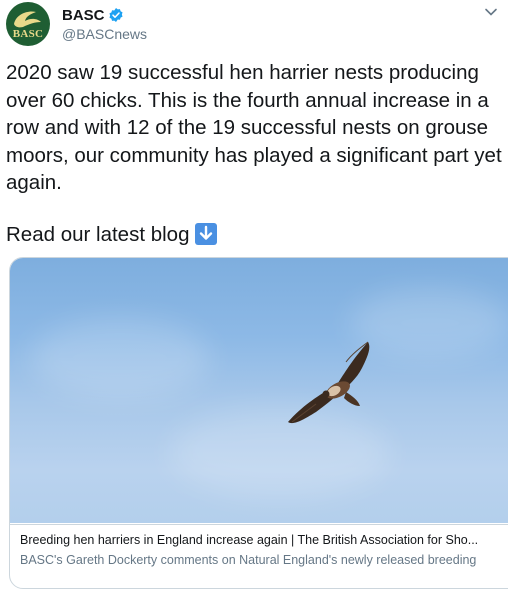  What do you see at coordinates (28, 24) in the screenshot?
I see `avatar: BASC` at bounding box center [28, 24].